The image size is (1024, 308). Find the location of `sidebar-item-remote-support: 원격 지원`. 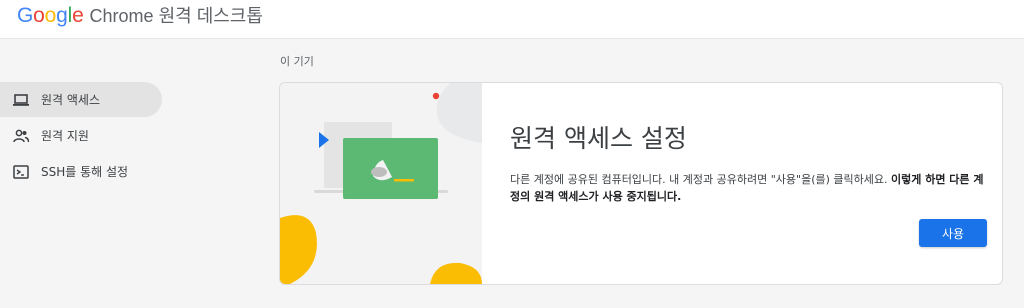

sidebar-item-remote-support: 원격 지원 is located at coordinates (82, 135).